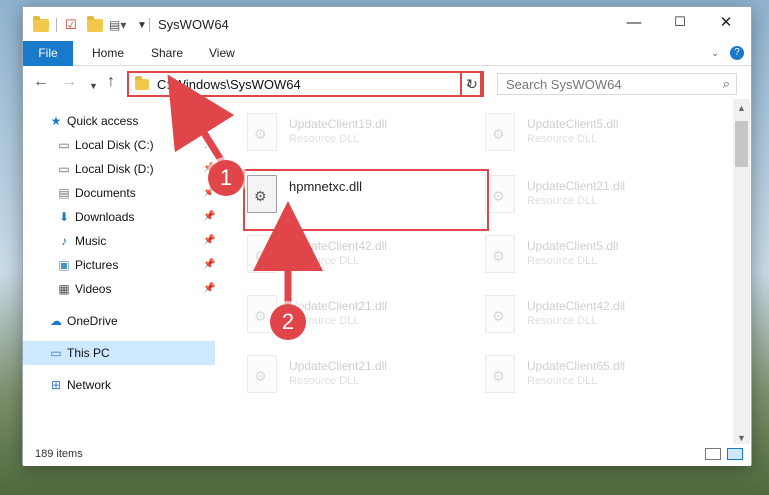 Image resolution: width=769 pixels, height=495 pixels. I want to click on sidebar-item-label: This PC, so click(88, 353).